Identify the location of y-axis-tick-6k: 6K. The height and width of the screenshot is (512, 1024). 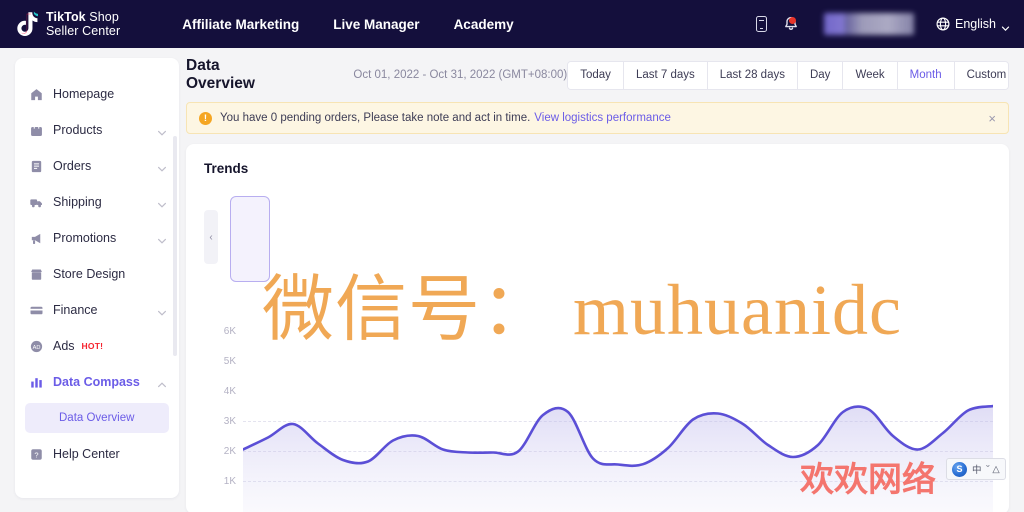
(229, 331).